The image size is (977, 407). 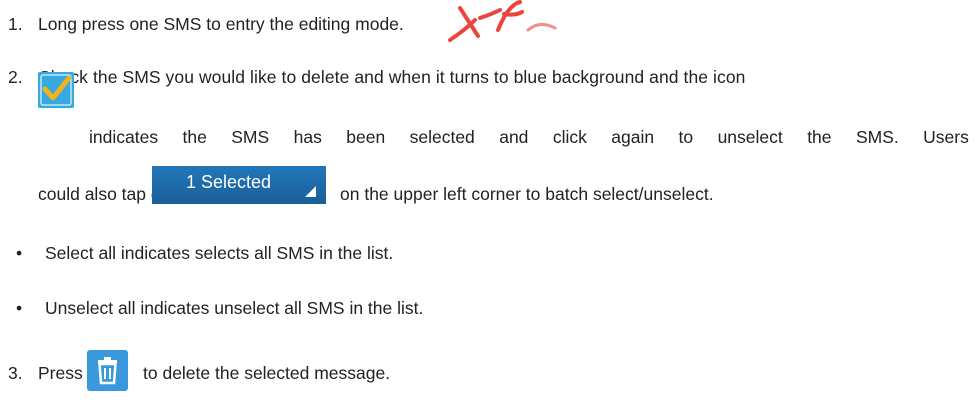 I want to click on step-2-line-2-word: unselect, so click(x=750, y=137).